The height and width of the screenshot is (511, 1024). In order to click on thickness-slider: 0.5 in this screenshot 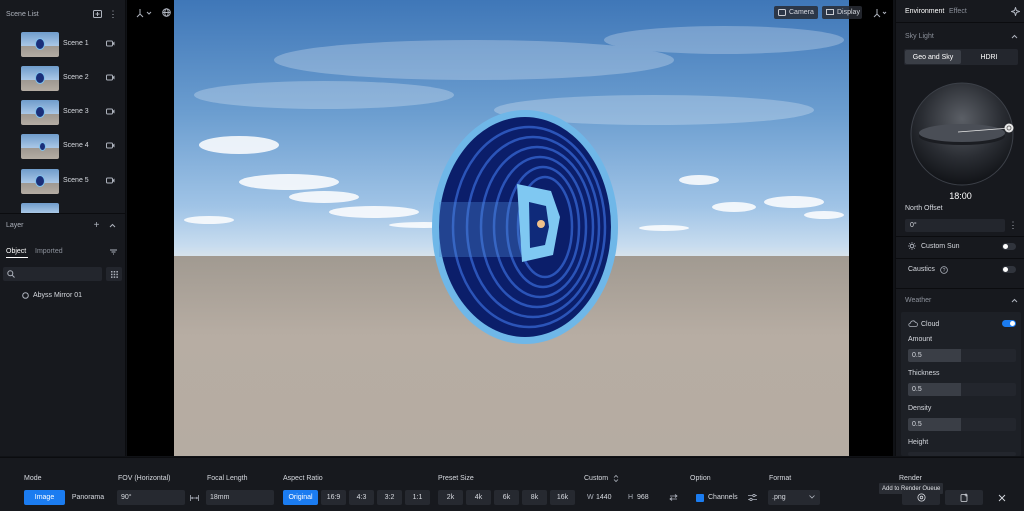, I will do `click(962, 389)`.